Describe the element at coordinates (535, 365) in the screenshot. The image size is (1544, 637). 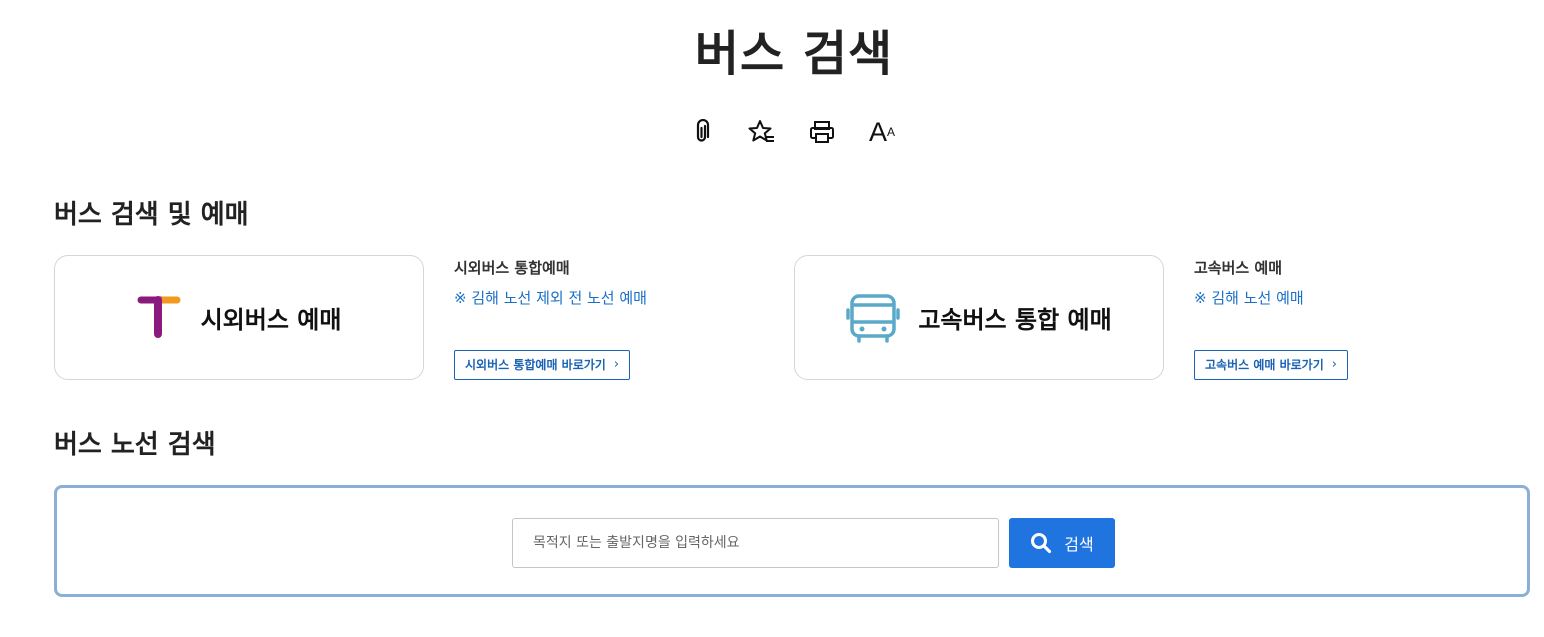
I see `intercity-booking-link-label: 시외버스 통합예매 바로가기` at that location.